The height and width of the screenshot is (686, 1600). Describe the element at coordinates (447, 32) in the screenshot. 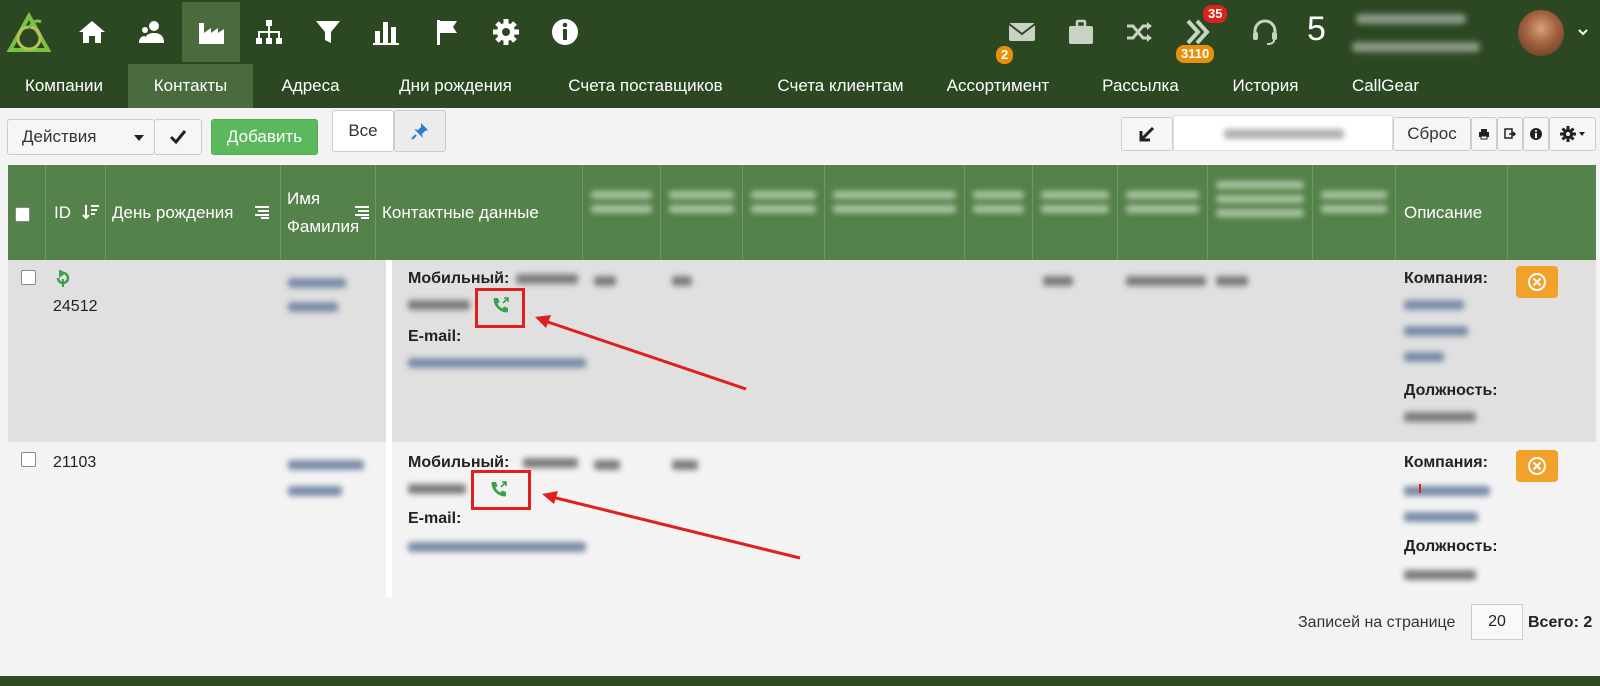

I see `flag-icon` at that location.